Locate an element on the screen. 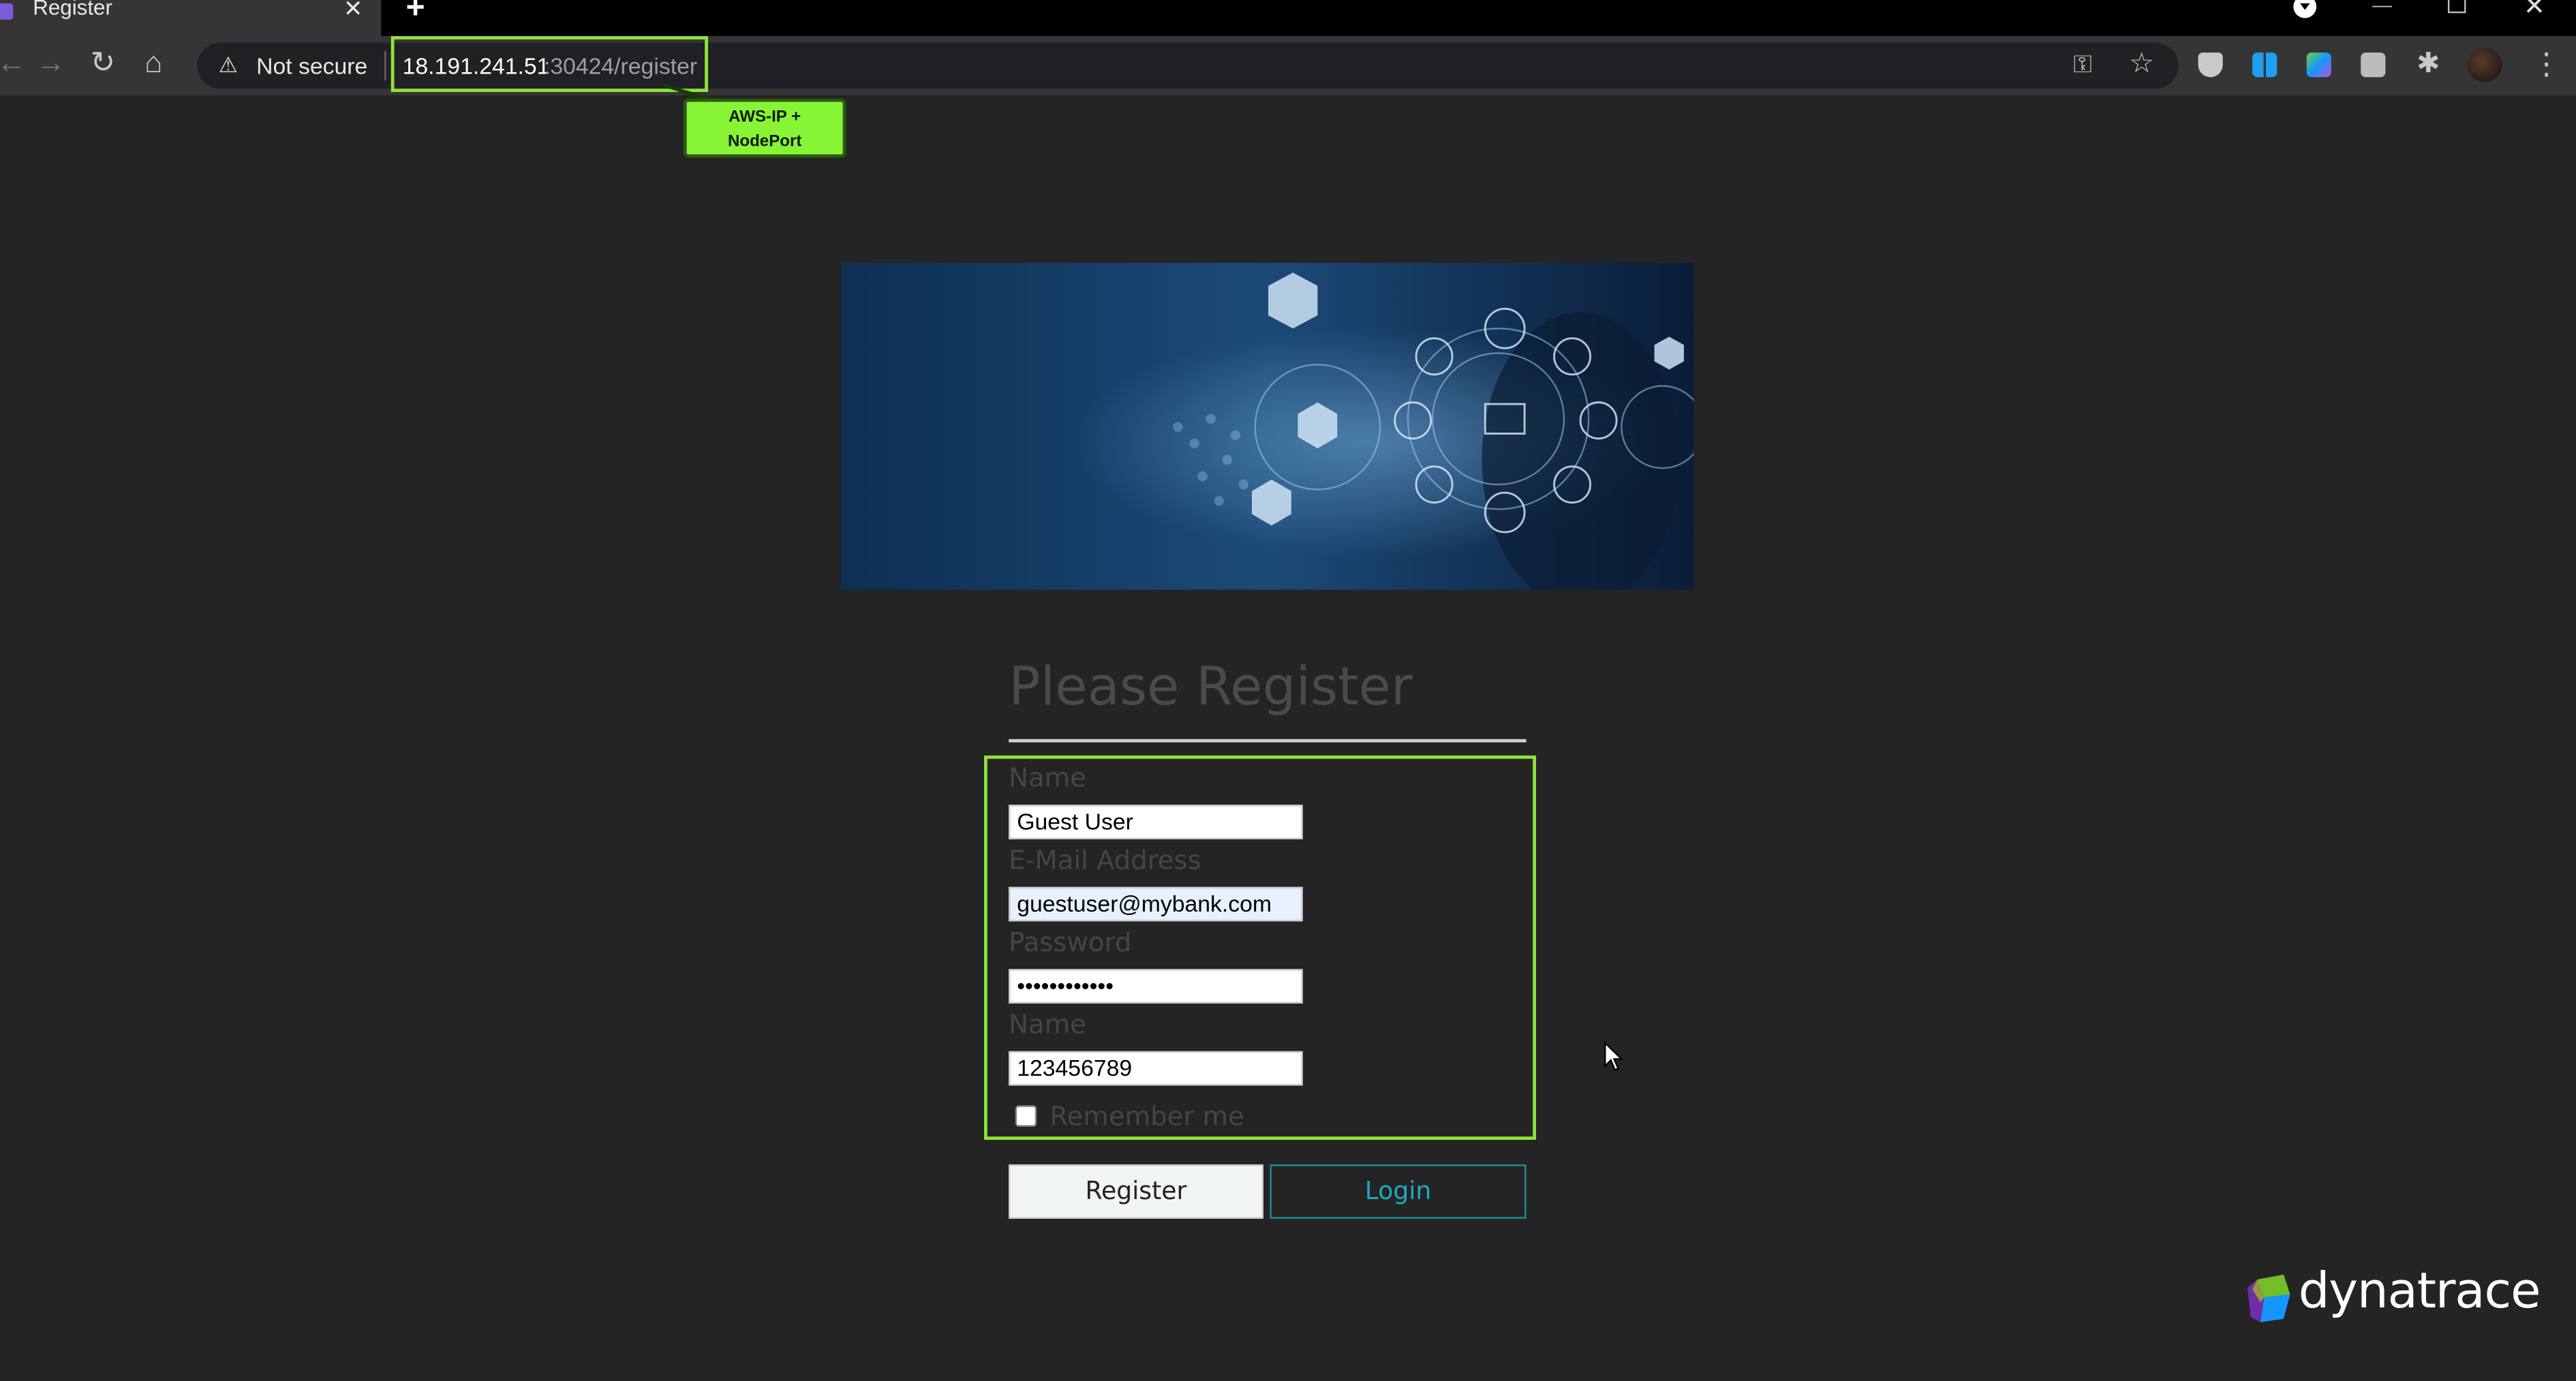  shield-extension-icon is located at coordinates (2210, 65).